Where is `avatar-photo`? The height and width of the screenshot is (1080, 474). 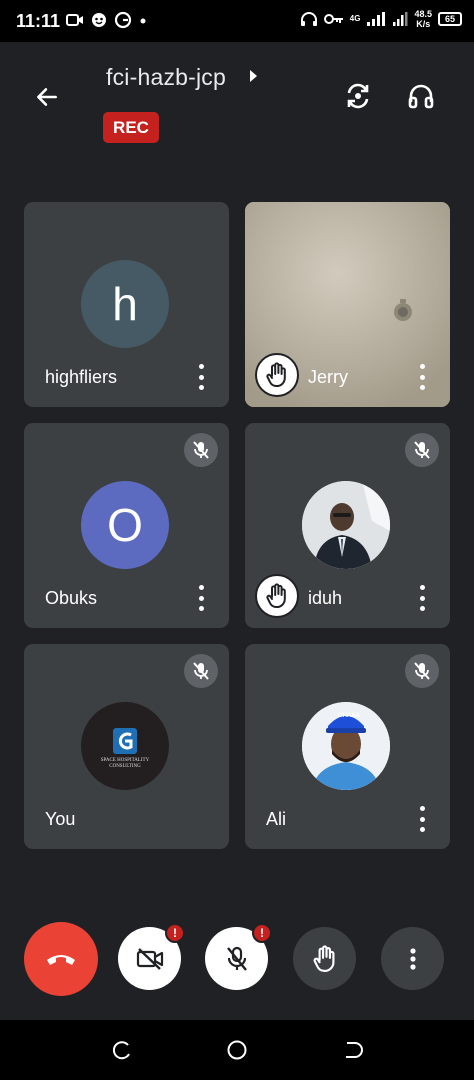 avatar-photo is located at coordinates (346, 525).